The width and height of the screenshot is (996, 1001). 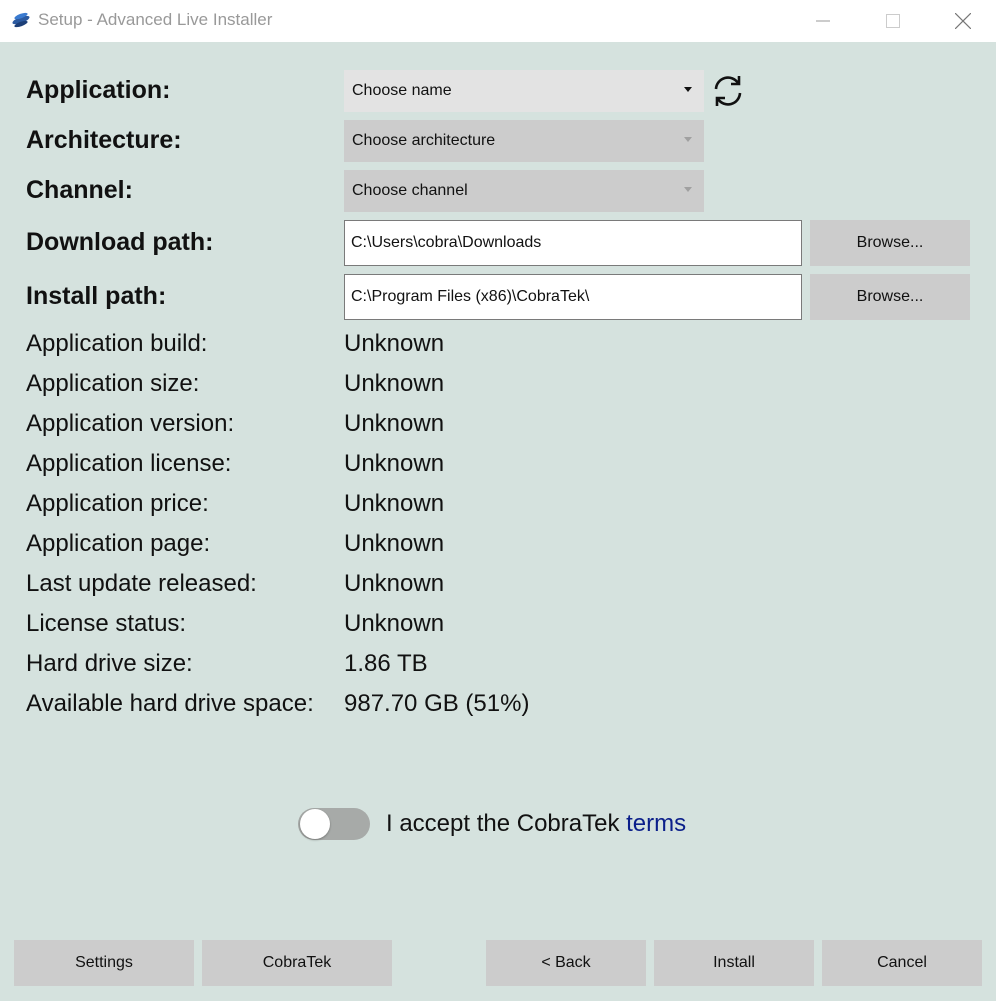 I want to click on hard-drive-size-label: Hard drive size:, so click(x=109, y=663).